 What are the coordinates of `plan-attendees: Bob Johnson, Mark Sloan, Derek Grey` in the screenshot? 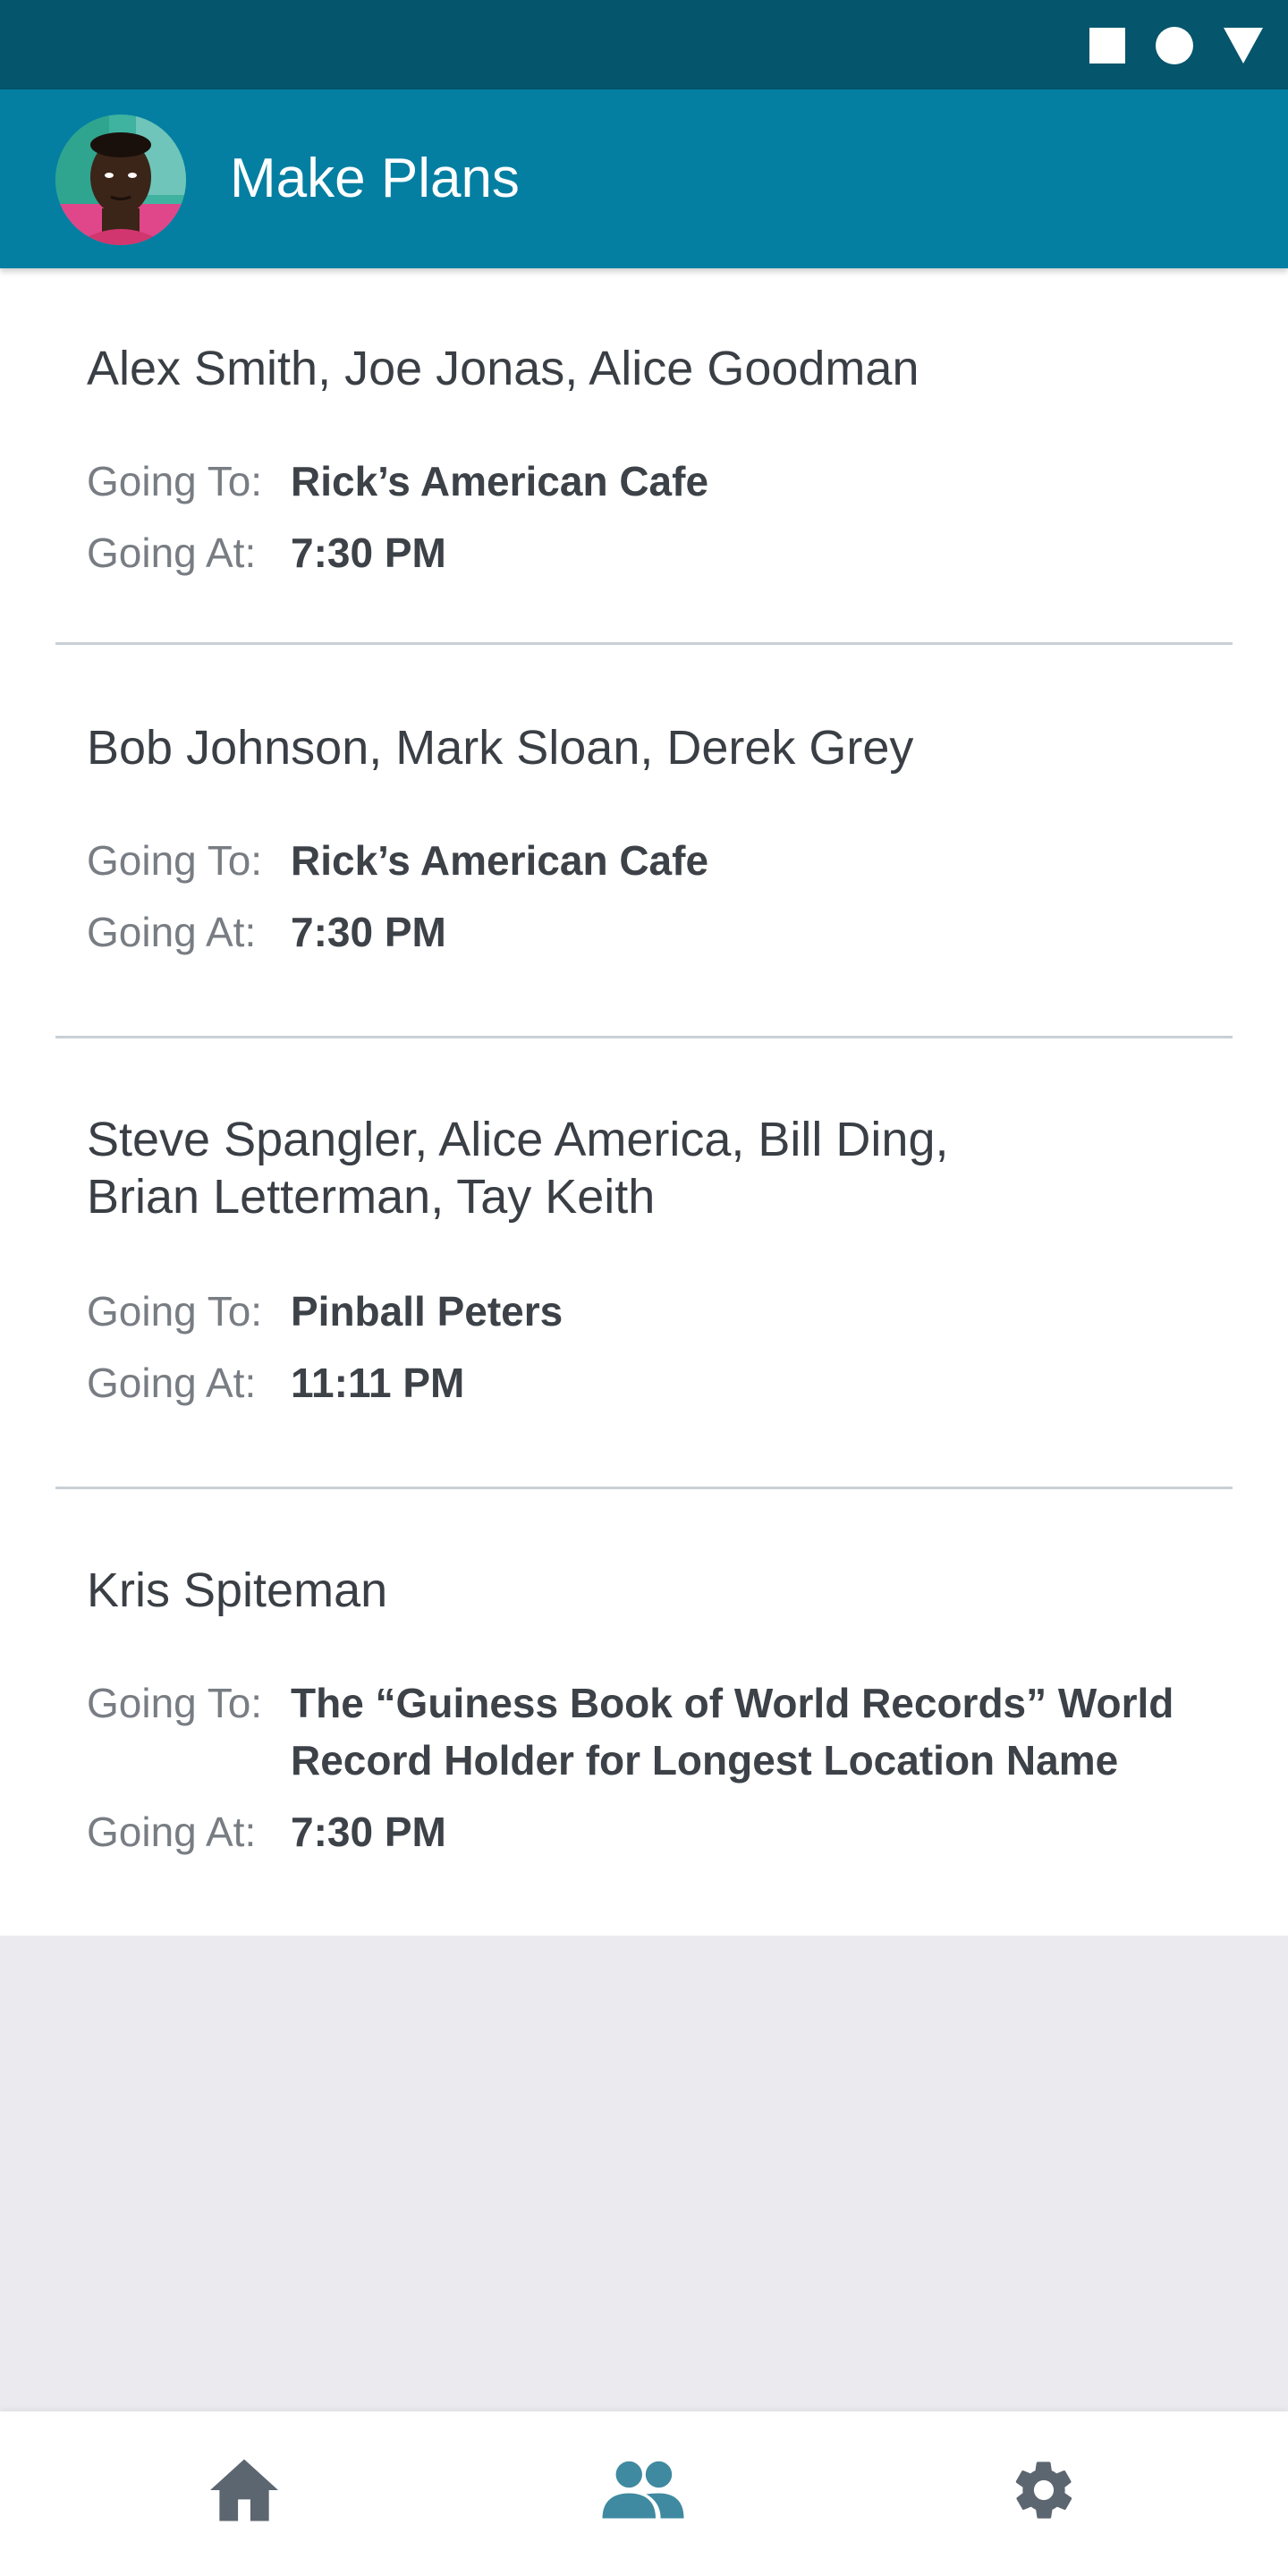 It's located at (500, 747).